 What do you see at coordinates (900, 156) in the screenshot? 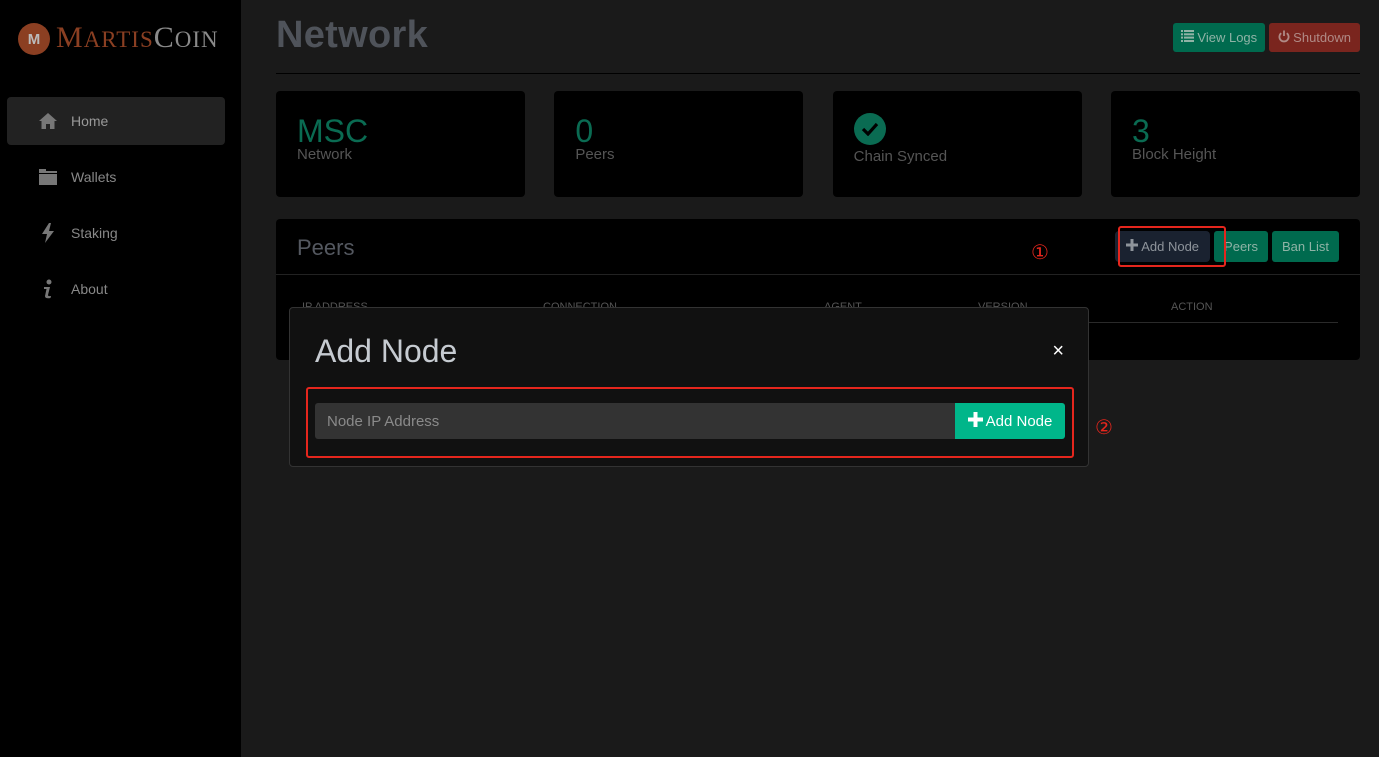
I see `stat-label: Chain Synced` at bounding box center [900, 156].